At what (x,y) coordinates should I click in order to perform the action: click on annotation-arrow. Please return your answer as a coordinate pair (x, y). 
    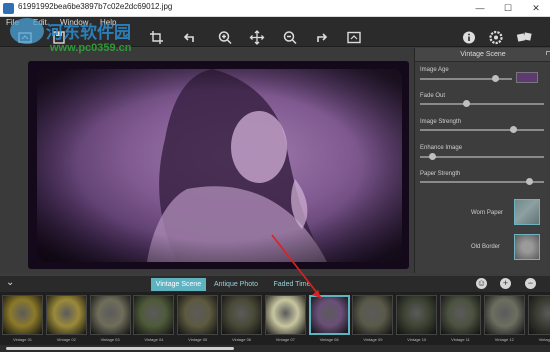
    Looking at the image, I should click on (296, 266).